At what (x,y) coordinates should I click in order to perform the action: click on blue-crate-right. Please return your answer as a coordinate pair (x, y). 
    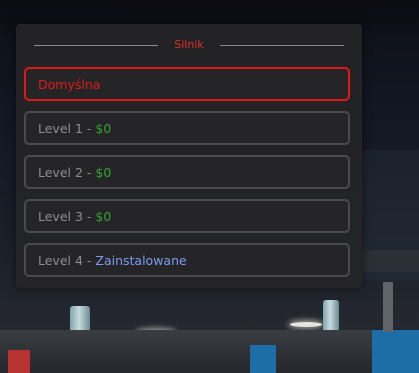
    Looking at the image, I should click on (395, 351).